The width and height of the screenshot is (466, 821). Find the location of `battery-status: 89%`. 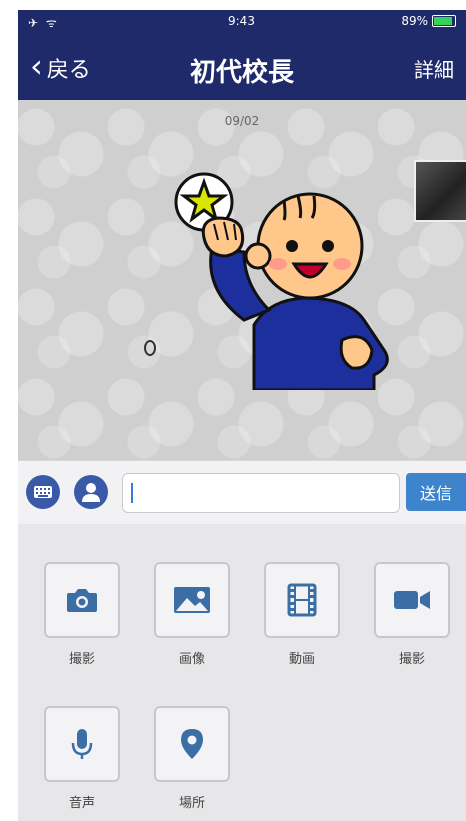

battery-status: 89% is located at coordinates (428, 21).